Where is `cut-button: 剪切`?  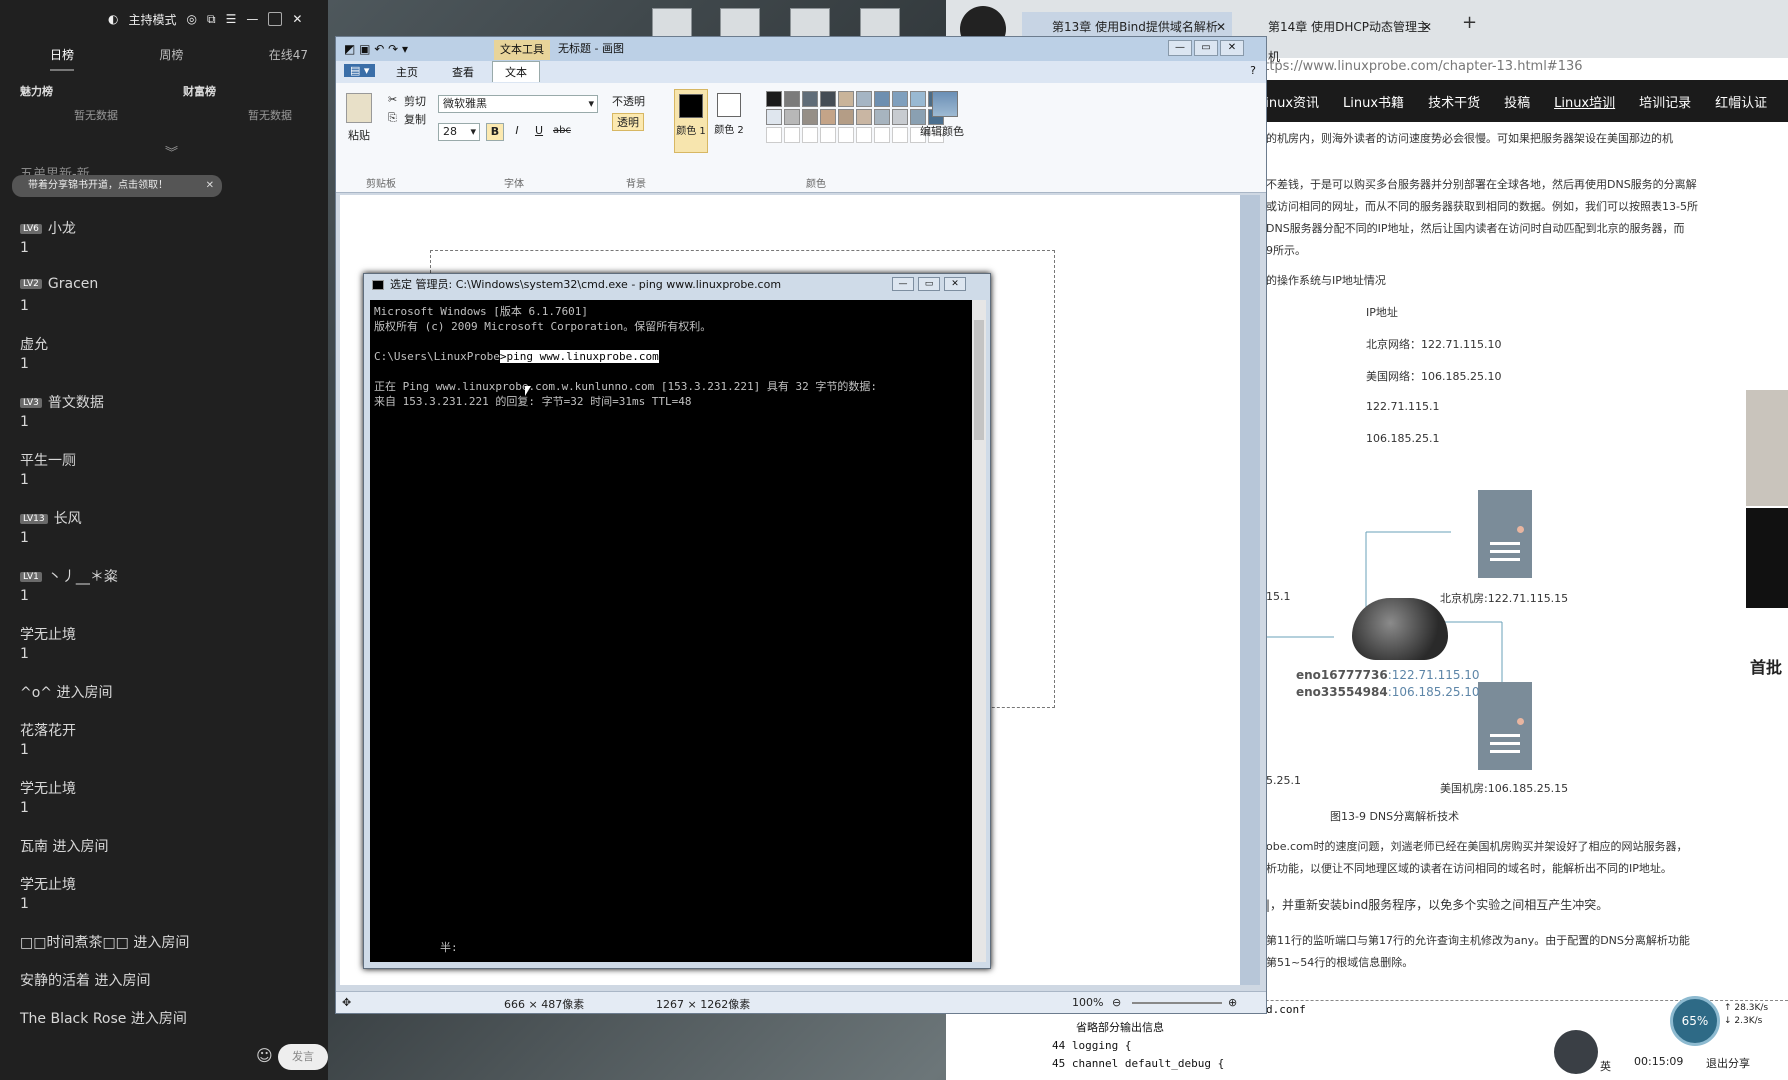 cut-button: 剪切 is located at coordinates (415, 101).